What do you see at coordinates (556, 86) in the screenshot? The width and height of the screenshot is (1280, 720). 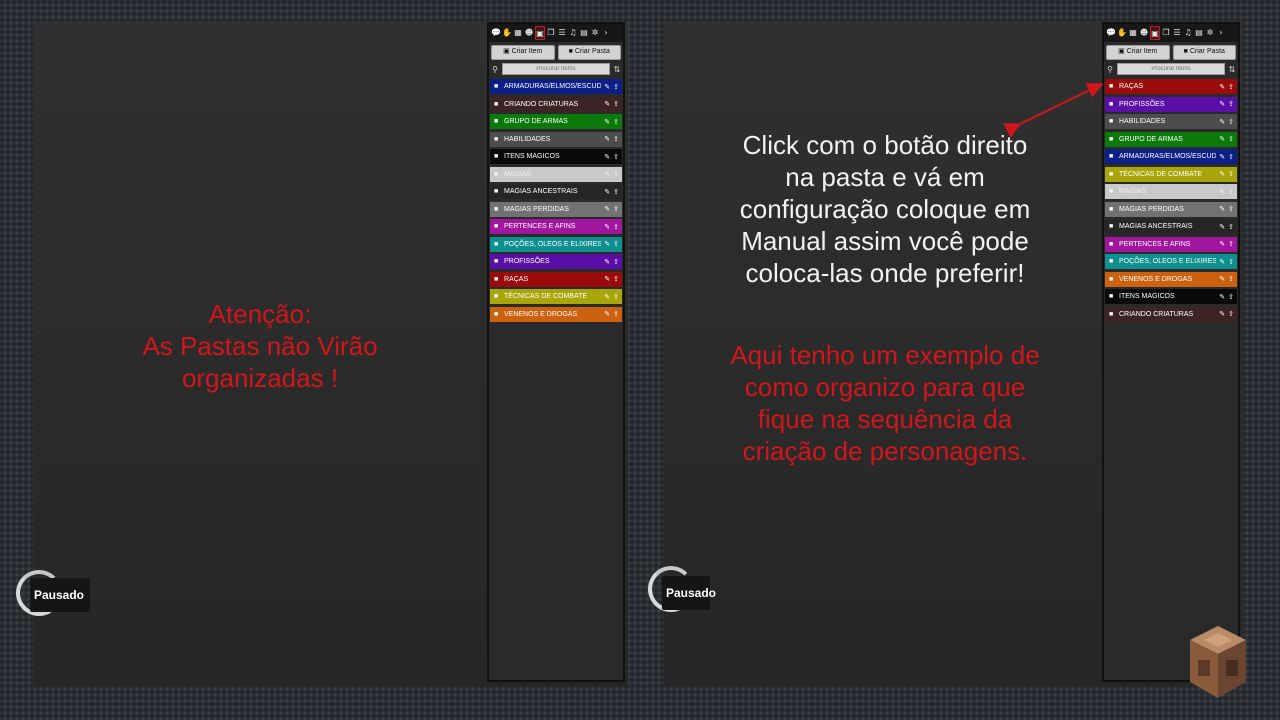 I see `folder-row: ■ ARMADURAS/ELMOS/ESCUDOS ✎ ⇪` at bounding box center [556, 86].